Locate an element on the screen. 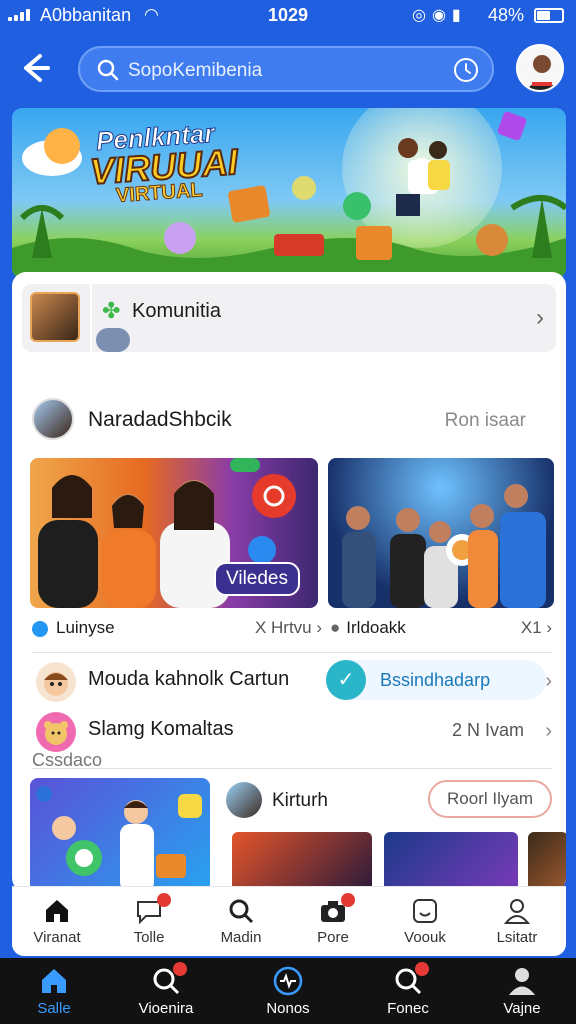 The width and height of the screenshot is (576, 1024). nav-salle: Salle is located at coordinates (54, 991).